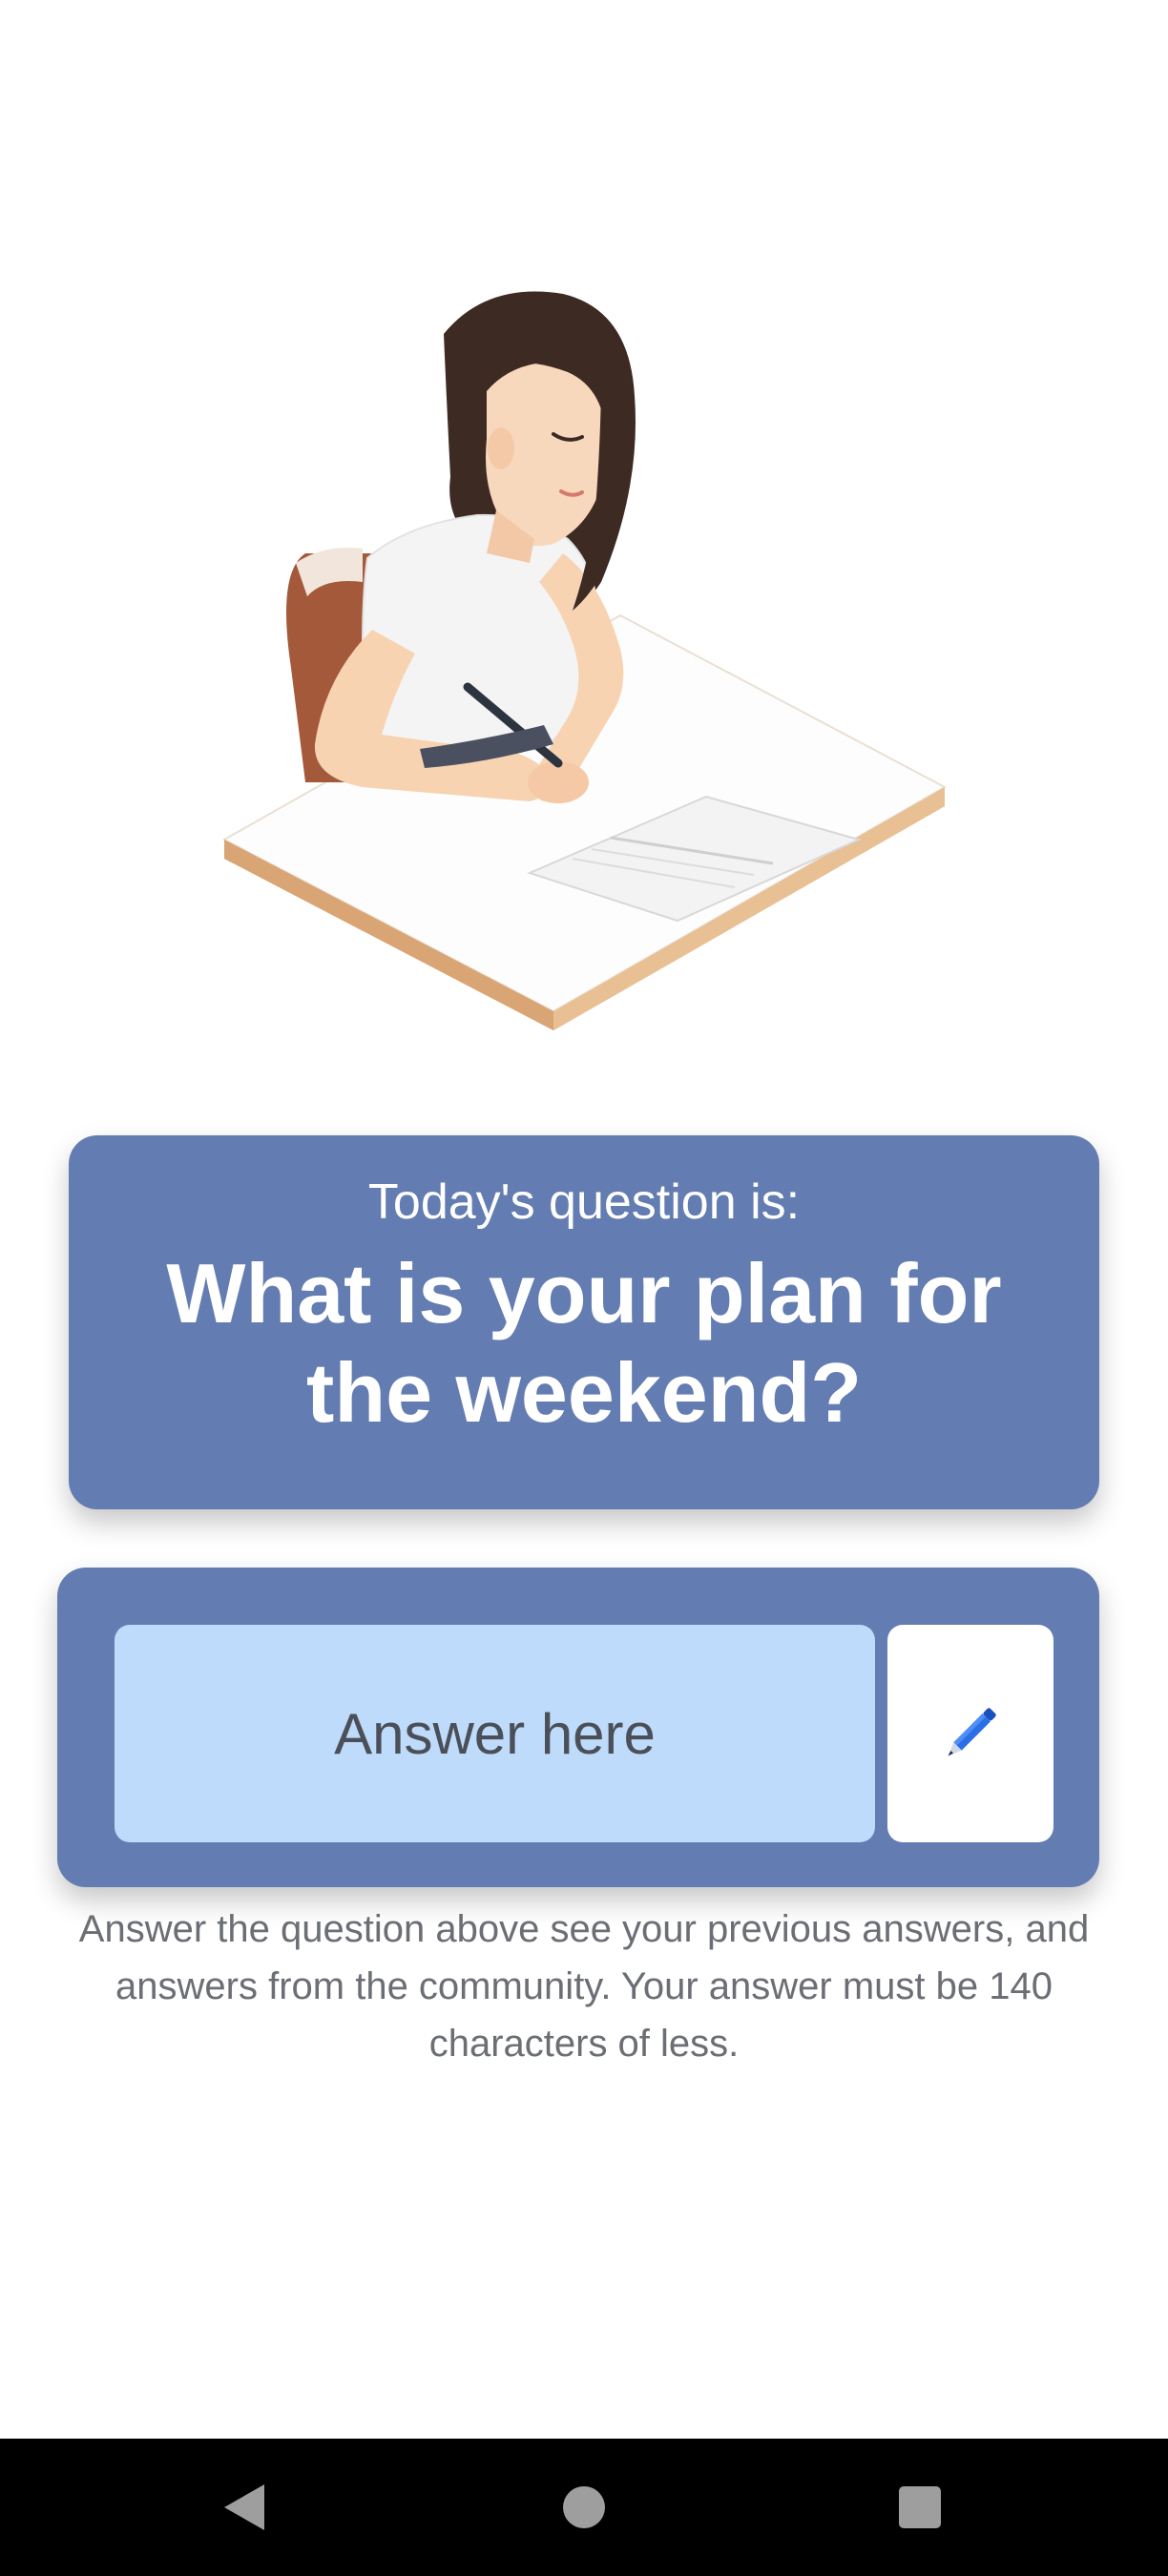  I want to click on back-button, so click(244, 2507).